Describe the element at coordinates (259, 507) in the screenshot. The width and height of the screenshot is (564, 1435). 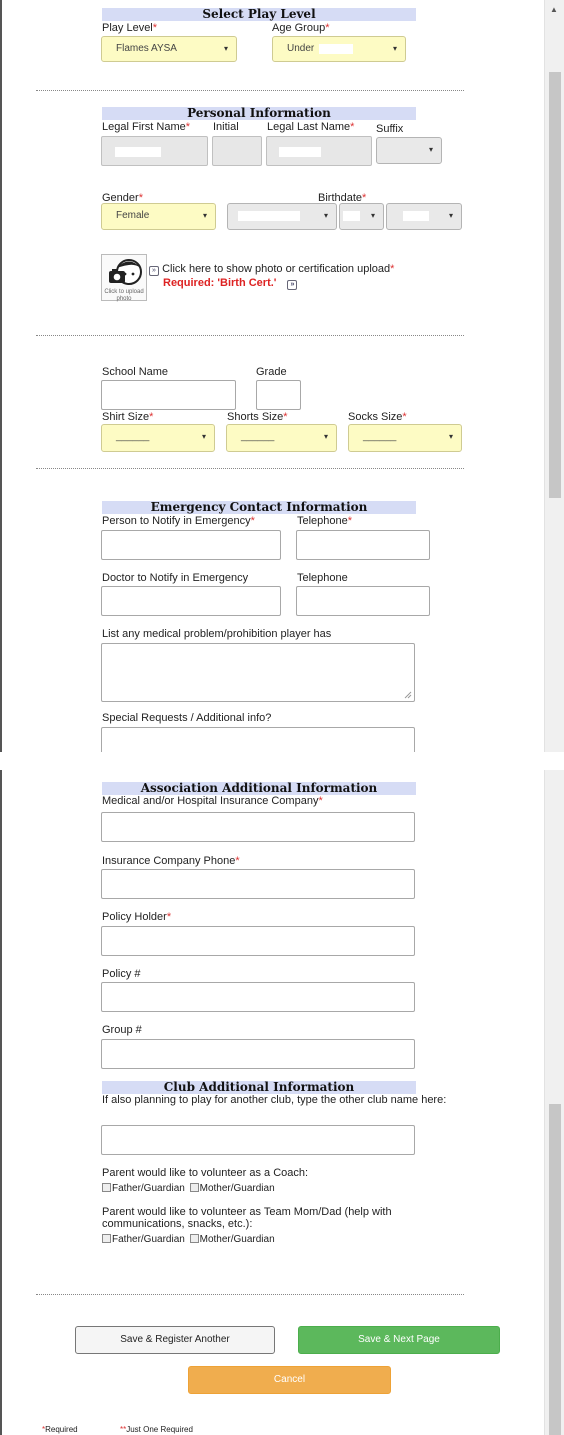
I see `emergency-header: Emergency Contact Information` at that location.